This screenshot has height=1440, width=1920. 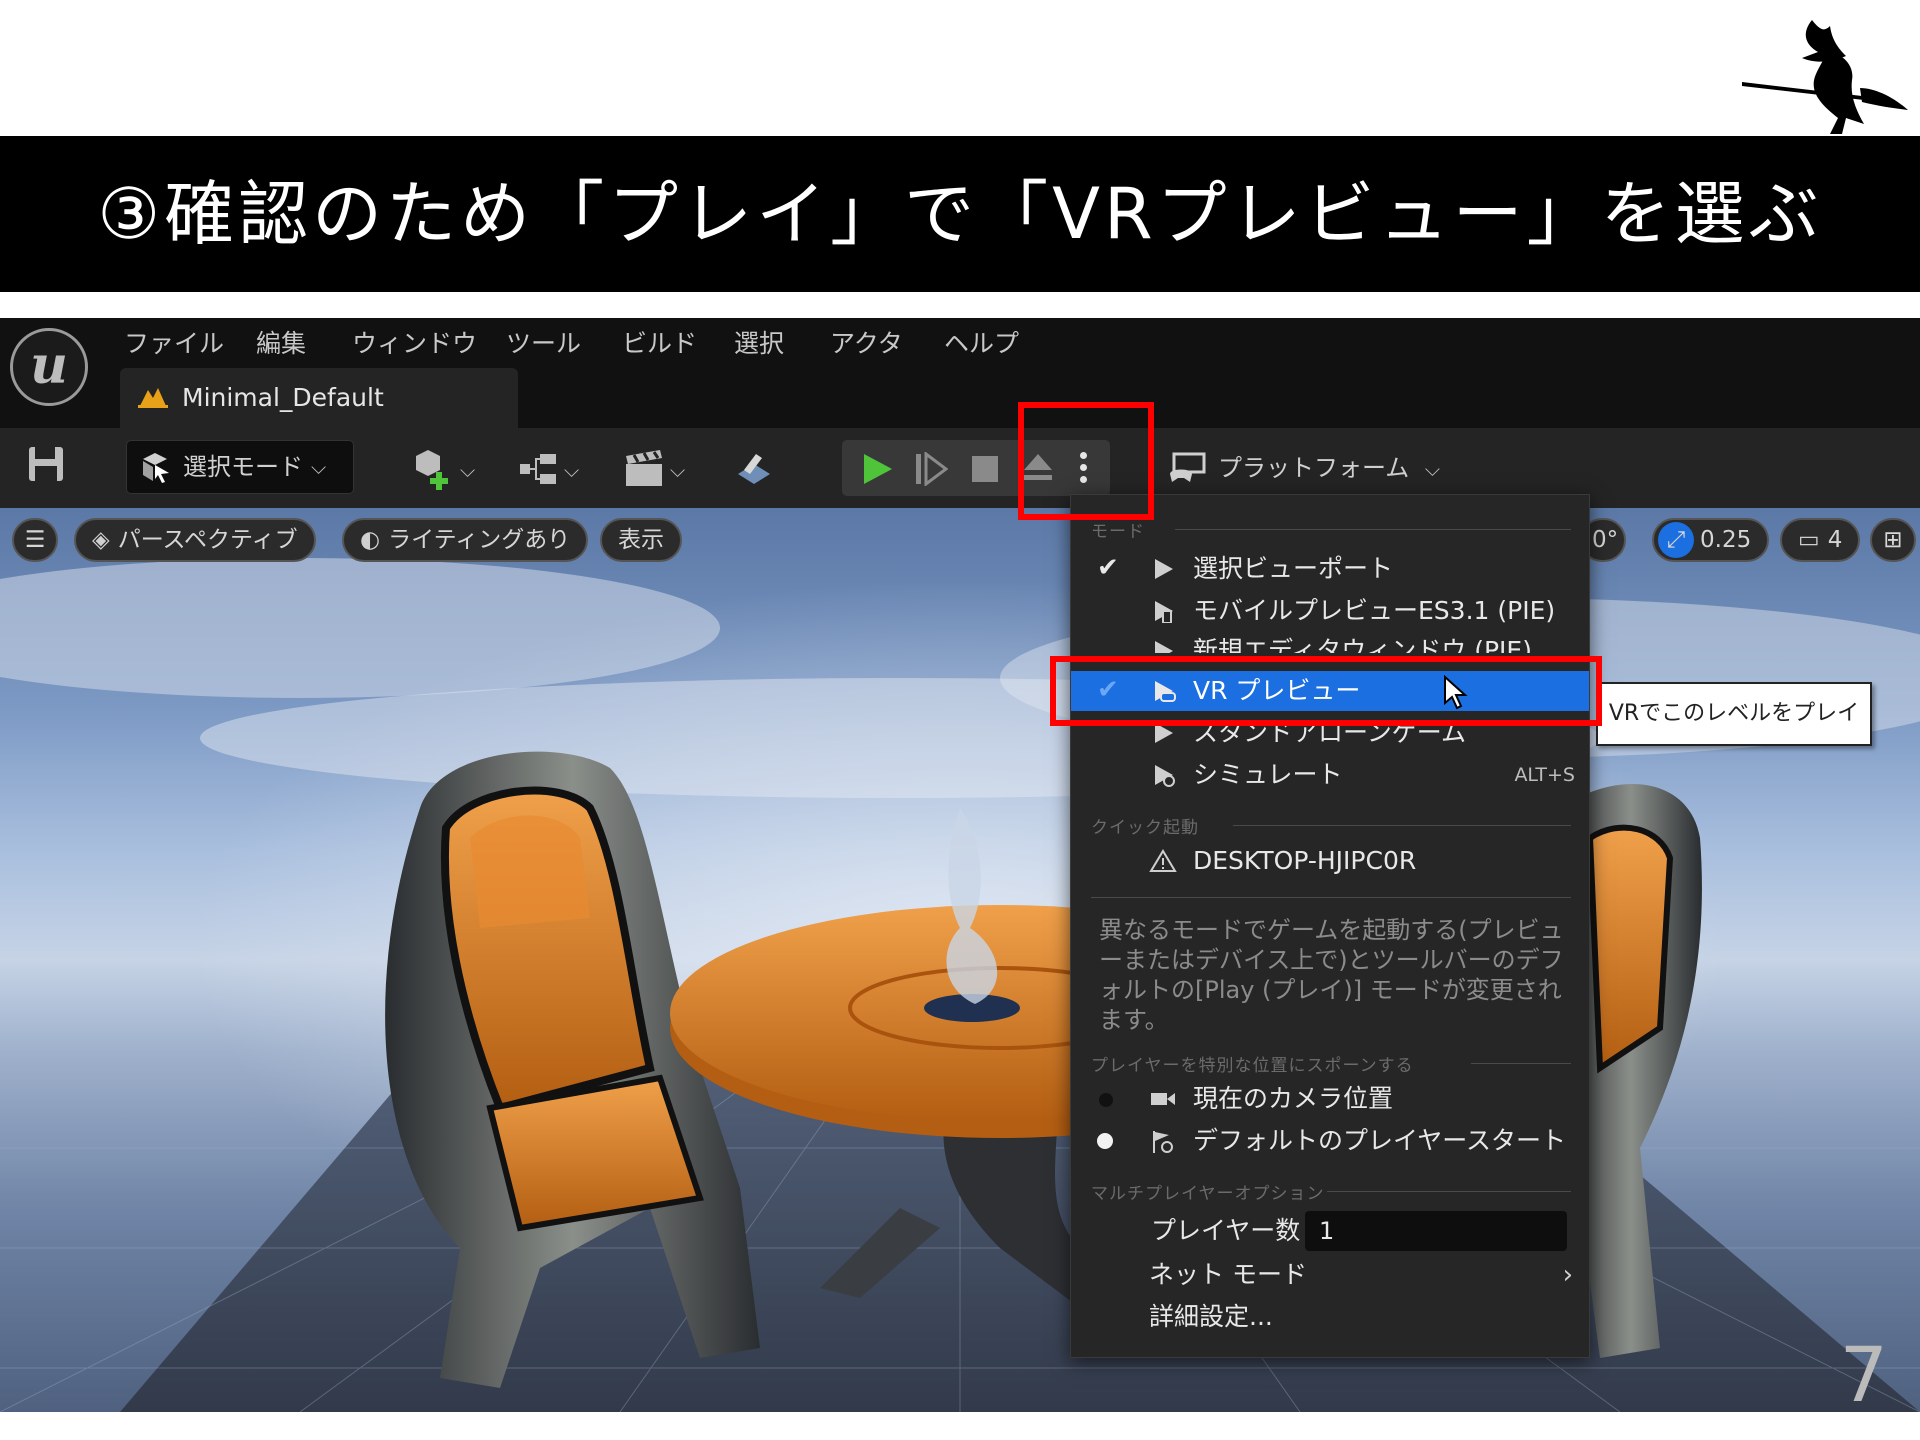 What do you see at coordinates (1164, 647) in the screenshot?
I see `window-play-icon` at bounding box center [1164, 647].